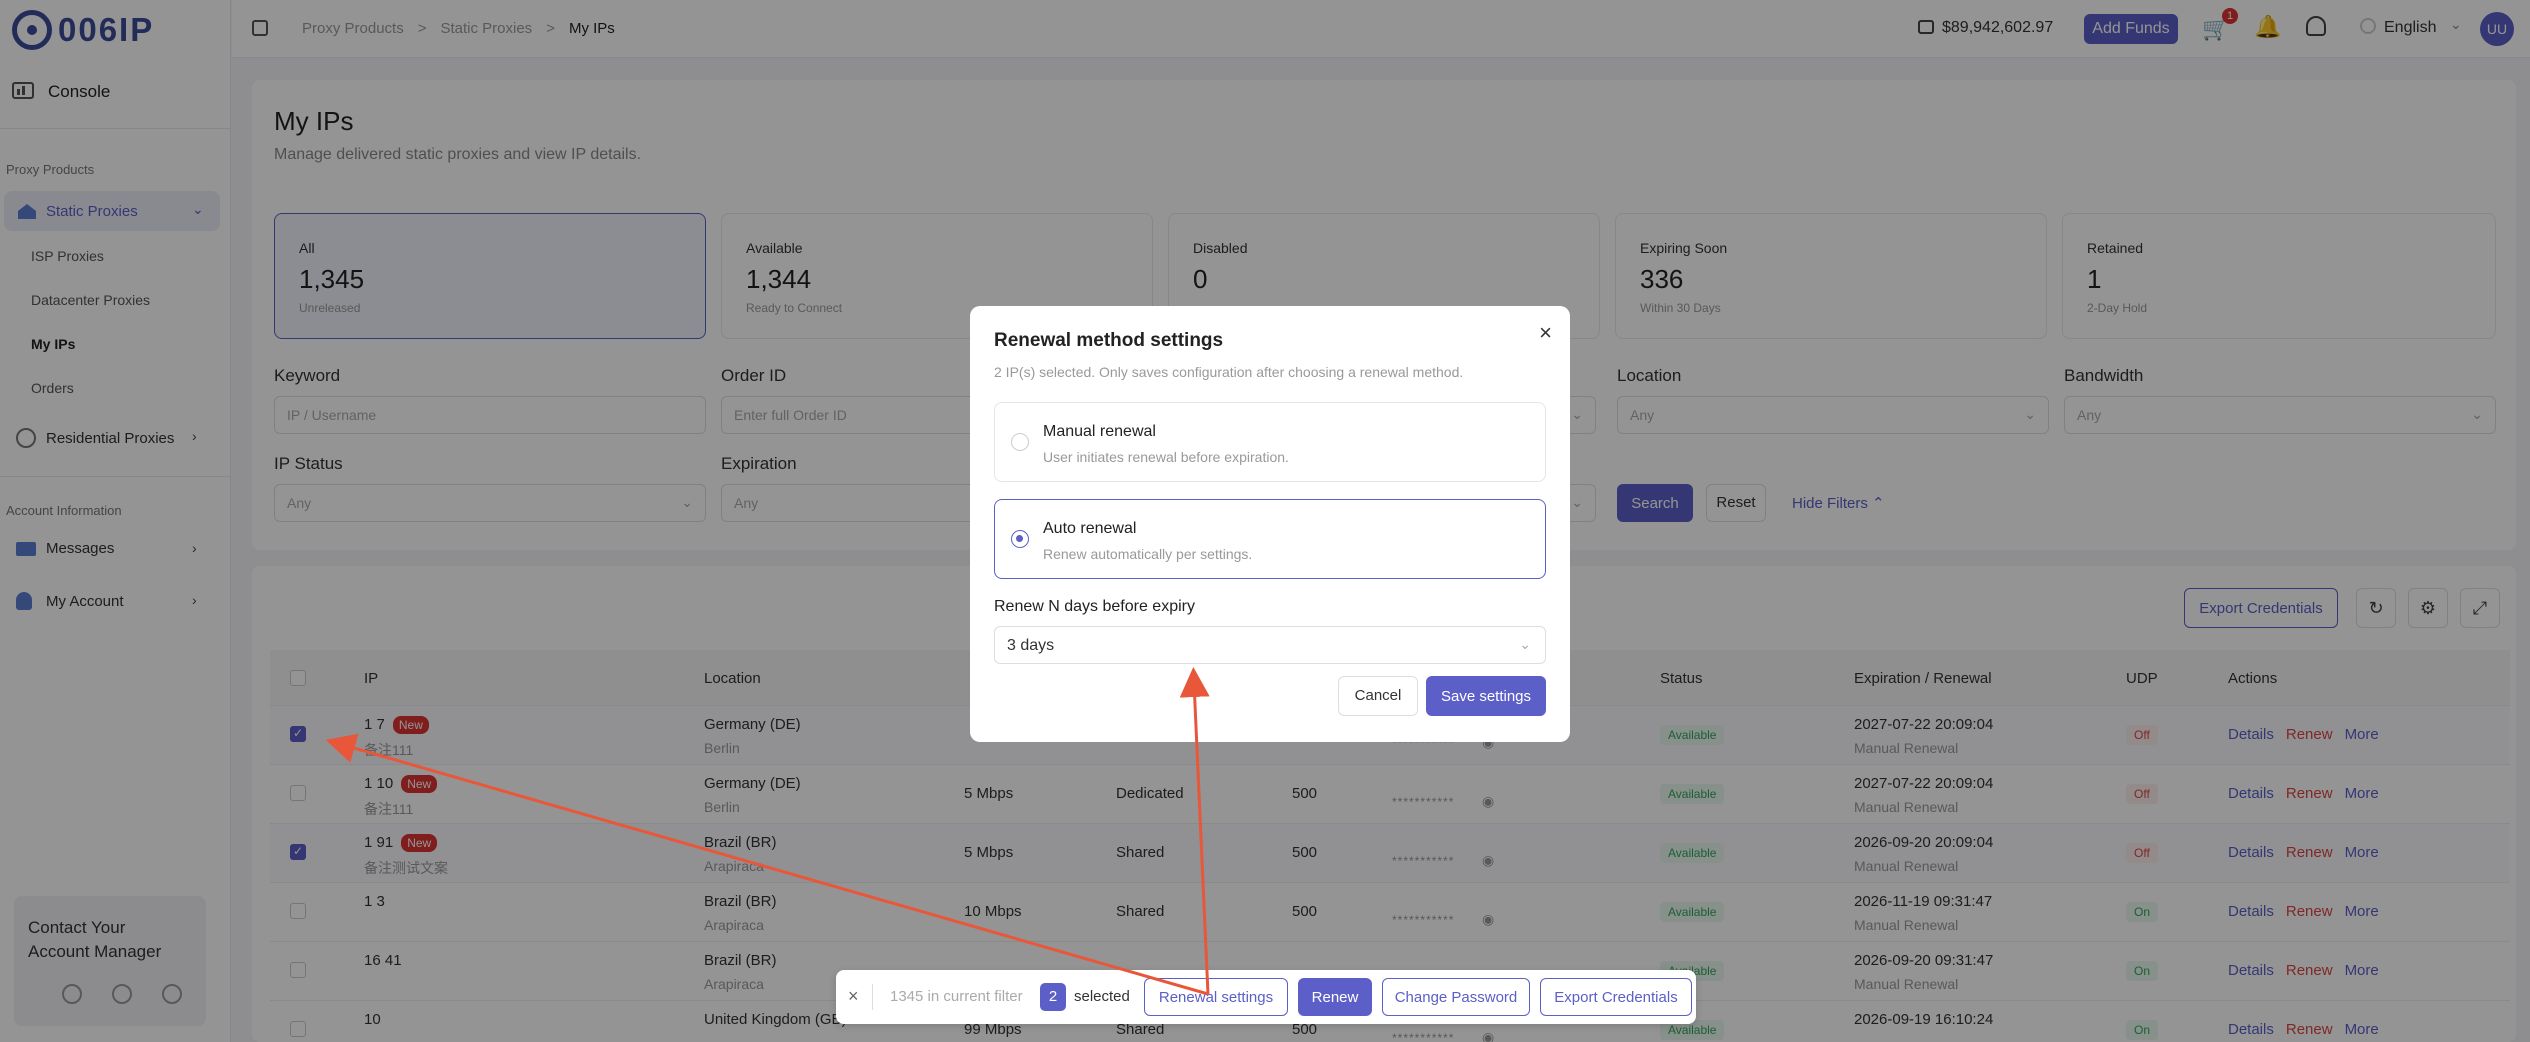 The image size is (2530, 1042). Describe the element at coordinates (872, 997) in the screenshot. I see `divider` at that location.